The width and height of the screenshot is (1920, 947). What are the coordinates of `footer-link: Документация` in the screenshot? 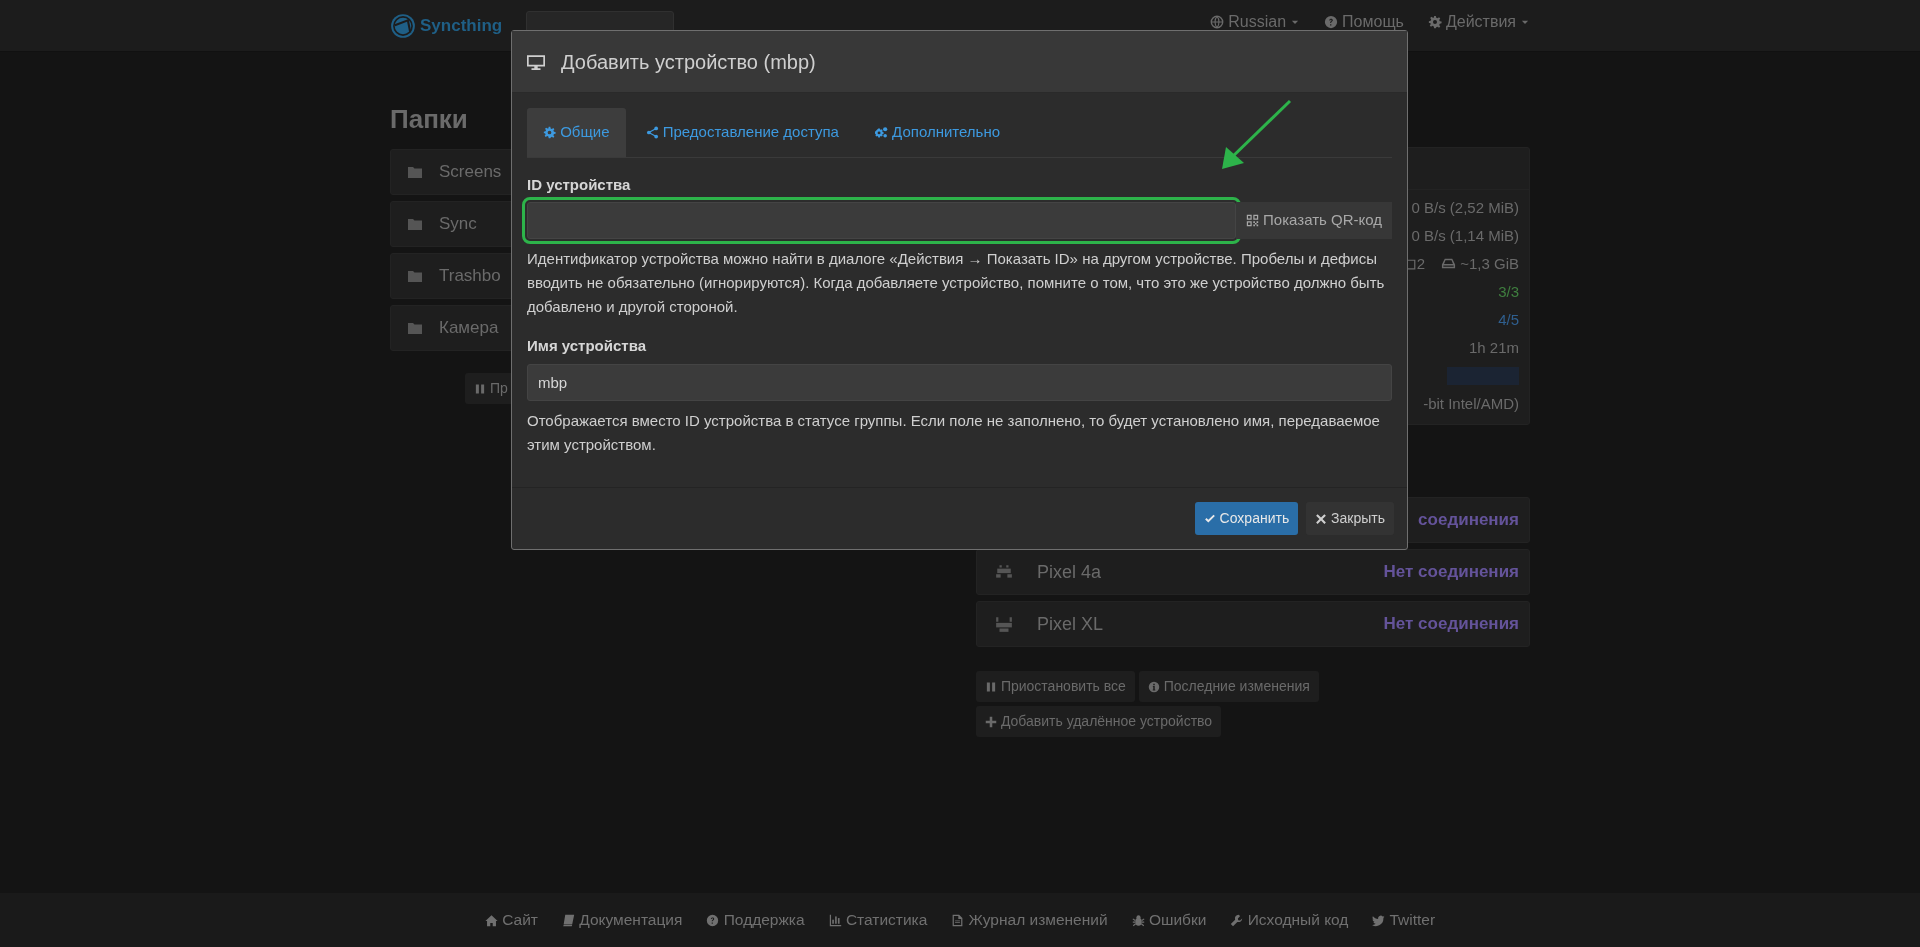 It's located at (622, 920).